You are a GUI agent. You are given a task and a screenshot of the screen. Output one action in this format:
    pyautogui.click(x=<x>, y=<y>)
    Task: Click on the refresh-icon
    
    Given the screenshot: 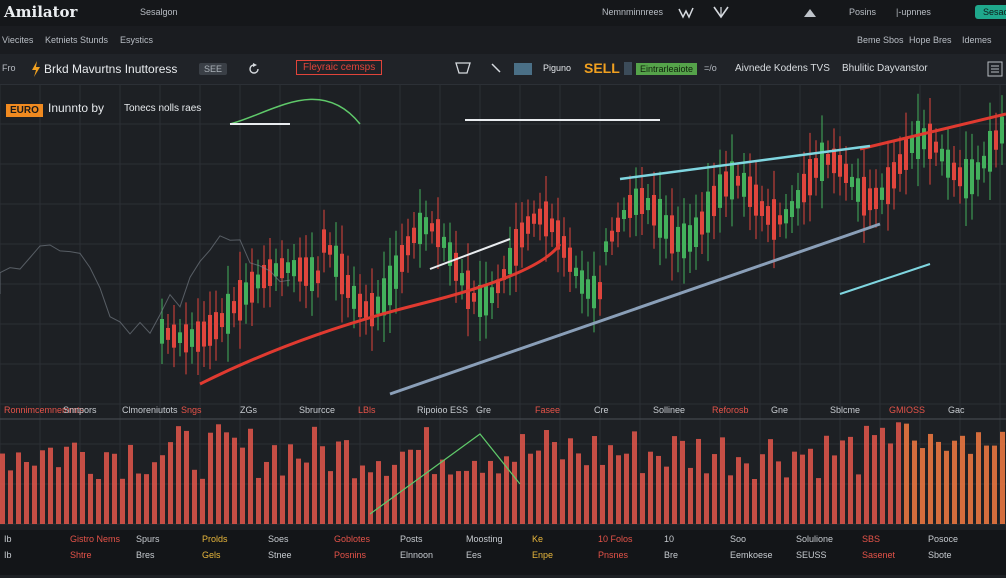 What is the action you would take?
    pyautogui.click(x=254, y=69)
    